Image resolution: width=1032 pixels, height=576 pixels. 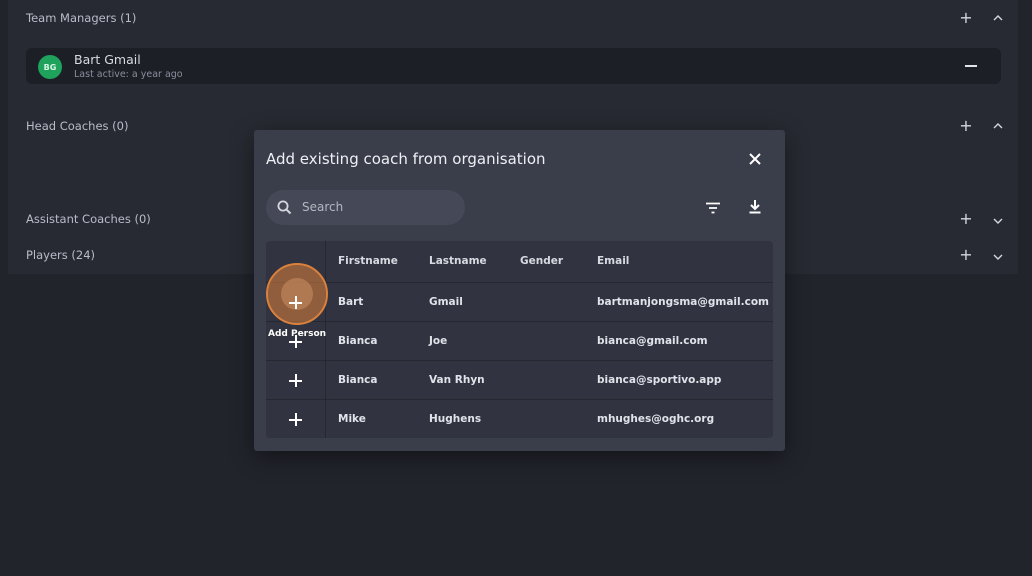 What do you see at coordinates (438, 341) in the screenshot?
I see `cell-lastname: Joe` at bounding box center [438, 341].